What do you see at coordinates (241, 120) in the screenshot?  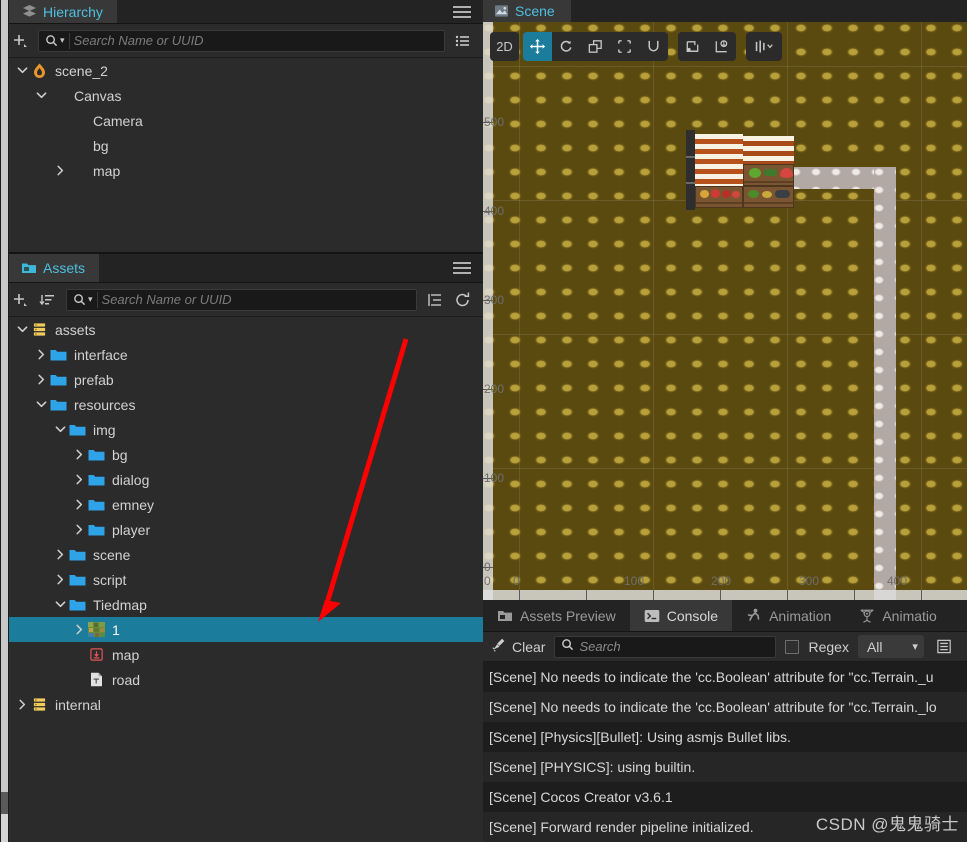 I see `tree-row: Camera` at bounding box center [241, 120].